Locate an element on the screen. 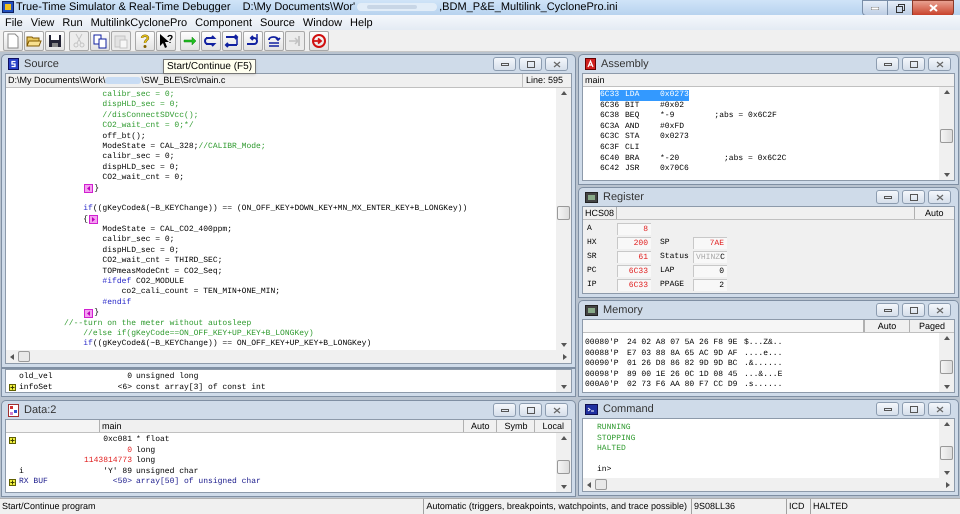 Image resolution: width=960 pixels, height=514 pixels. filter-field is located at coordinates (53, 426).